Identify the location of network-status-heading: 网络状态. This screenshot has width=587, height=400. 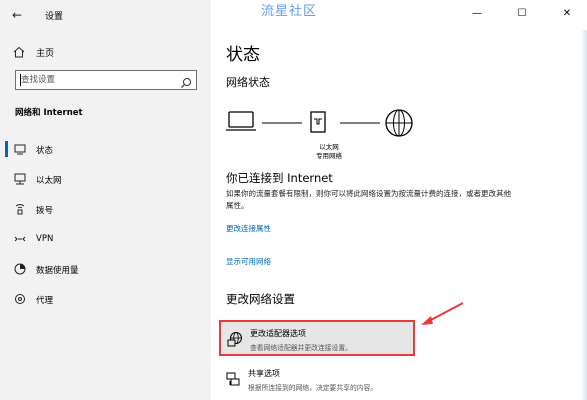
(248, 82).